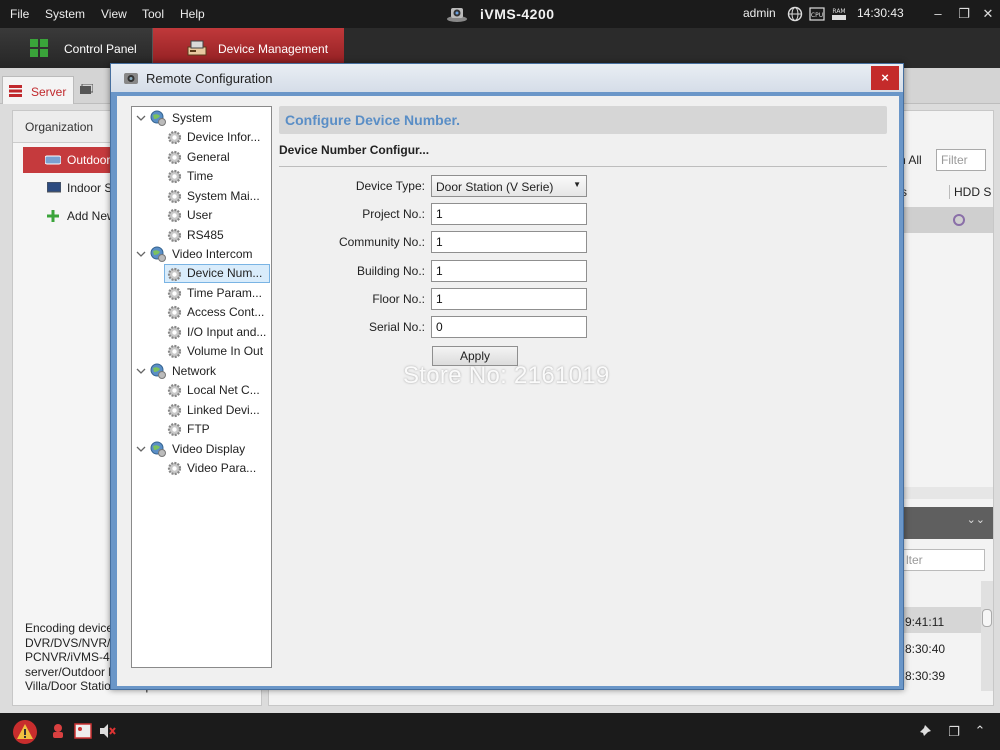  I want to click on device-row, so click(947, 220).